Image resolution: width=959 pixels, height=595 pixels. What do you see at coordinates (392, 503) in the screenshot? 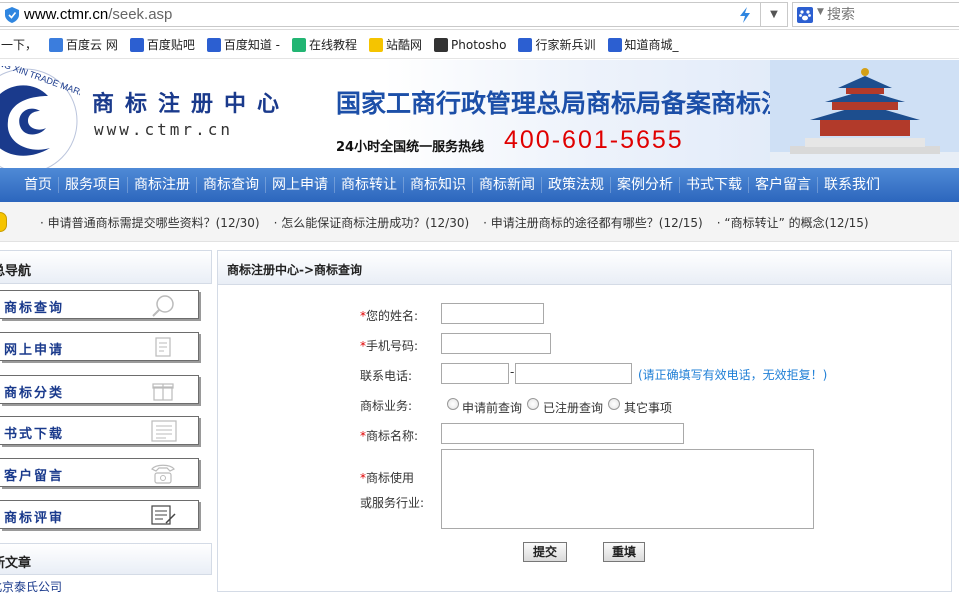
I see `usage-label-line2: 或服务行业:` at bounding box center [392, 503].